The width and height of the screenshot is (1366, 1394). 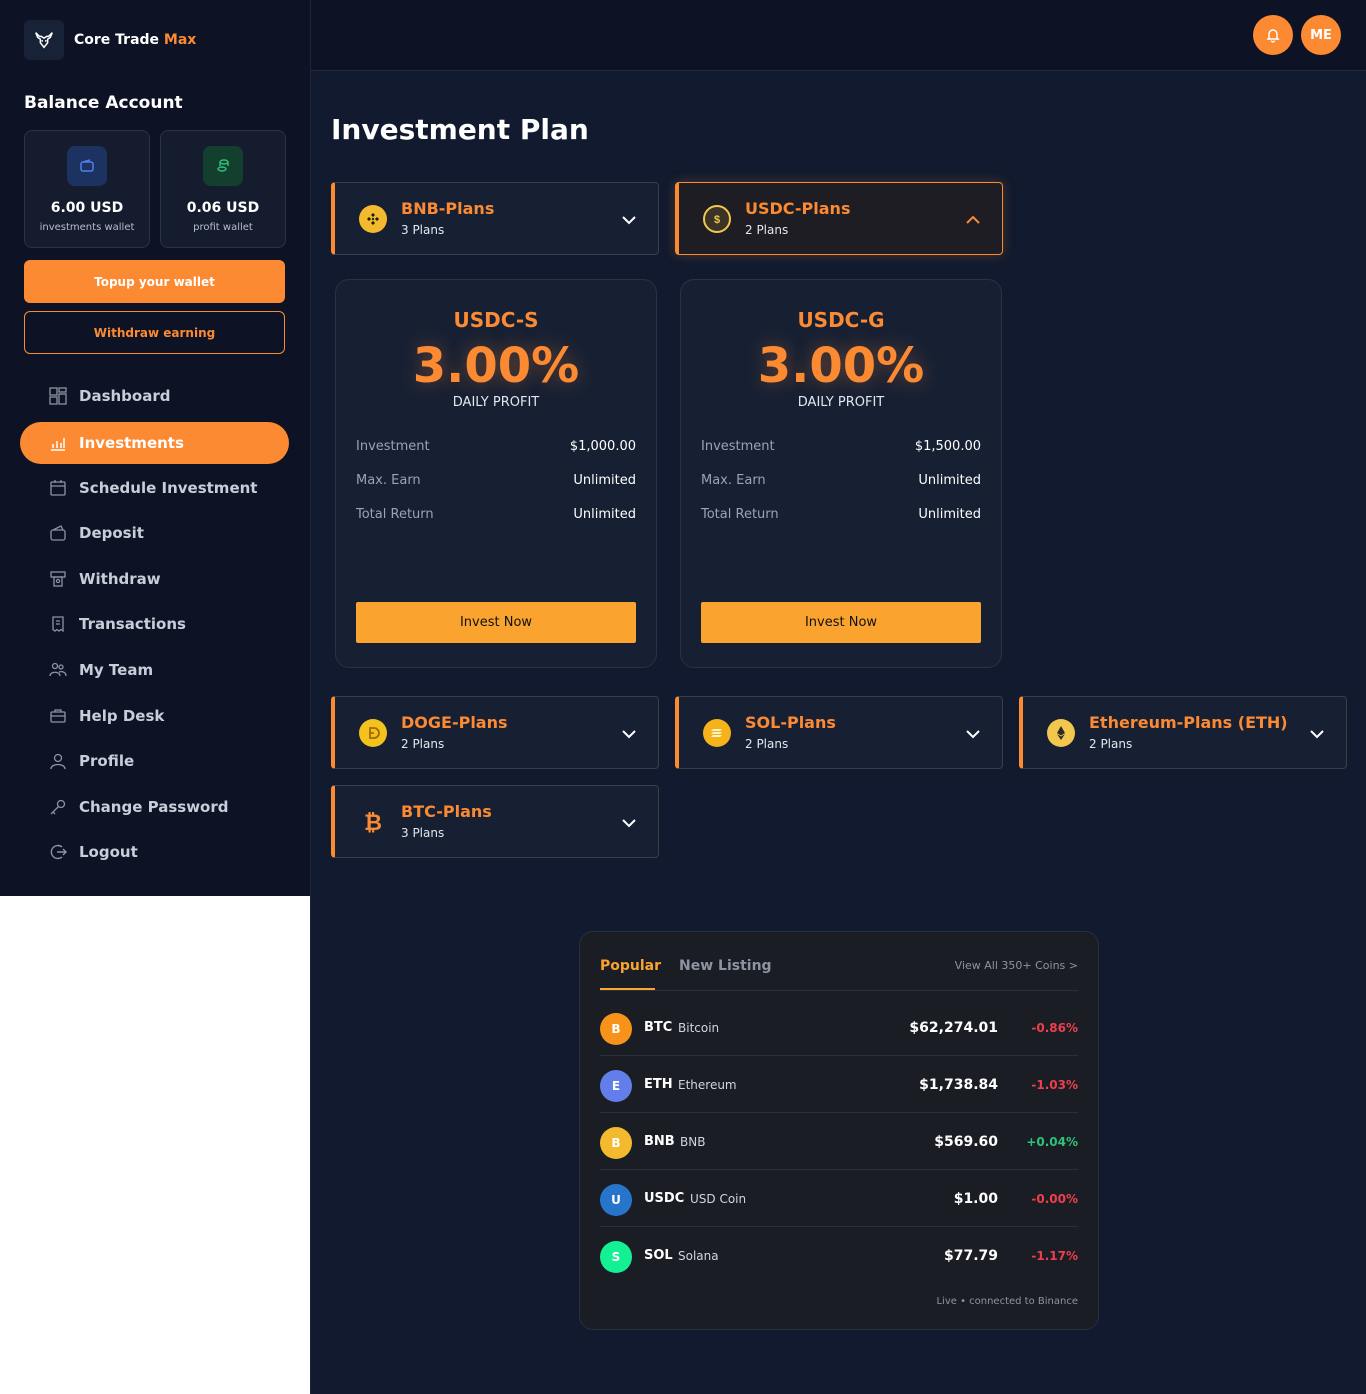 I want to click on user-avatar-button: ME, so click(x=1321, y=35).